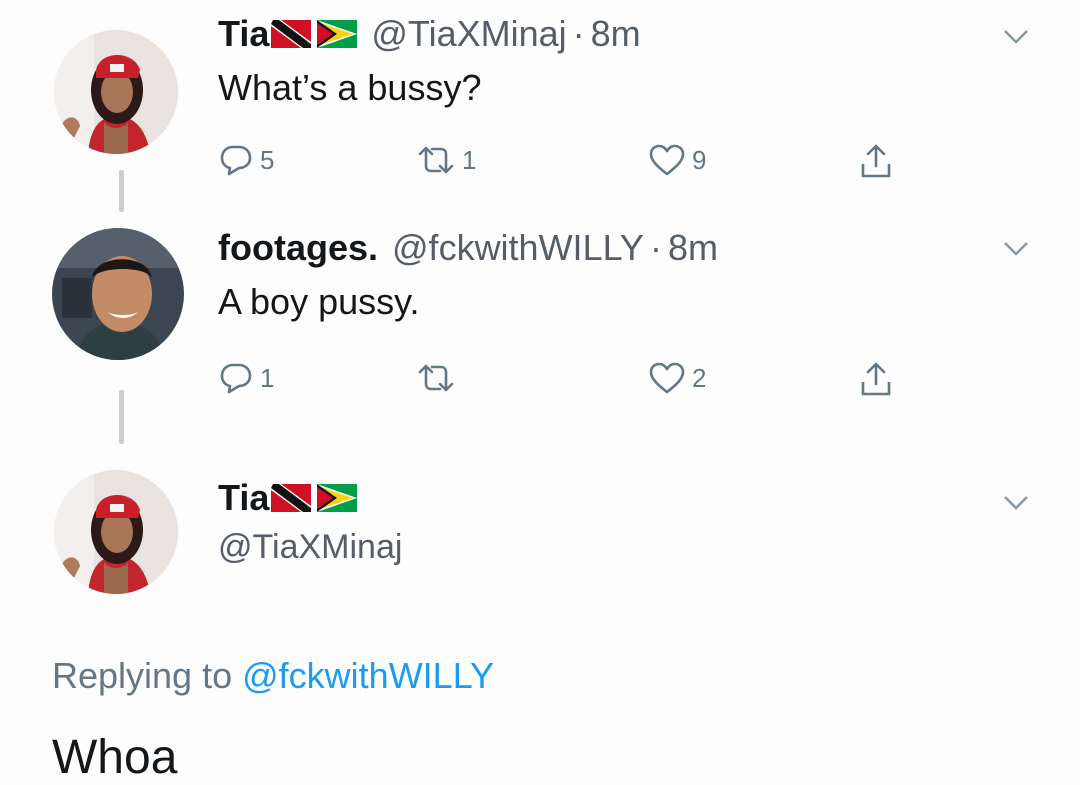 The image size is (1080, 785). Describe the element at coordinates (350, 87) in the screenshot. I see `tweet-text: What’s a bussy?` at that location.